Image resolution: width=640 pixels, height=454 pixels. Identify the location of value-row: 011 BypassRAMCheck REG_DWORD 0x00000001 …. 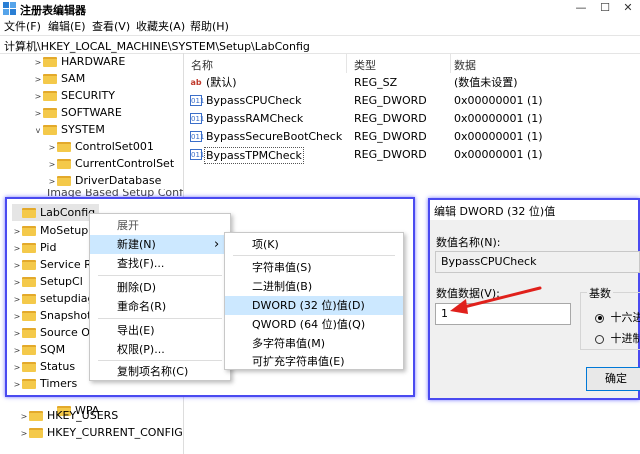
(413, 119).